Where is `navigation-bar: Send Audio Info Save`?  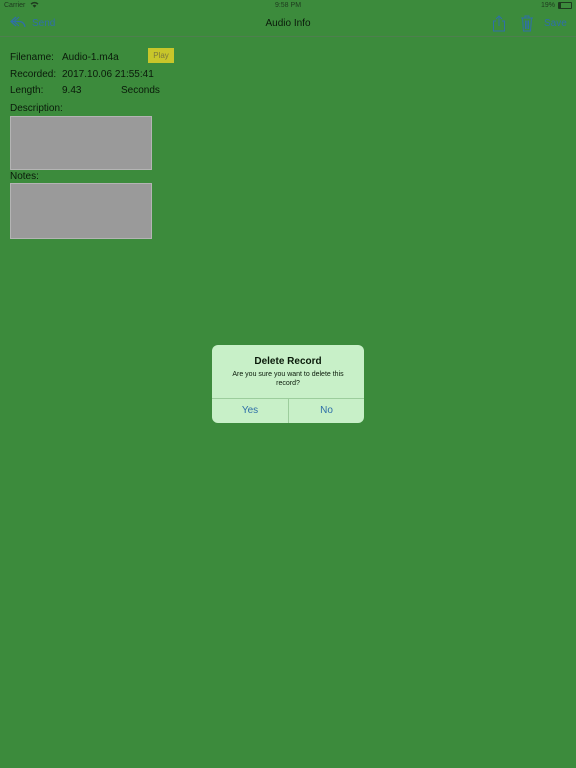
navigation-bar: Send Audio Info Save is located at coordinates (288, 24).